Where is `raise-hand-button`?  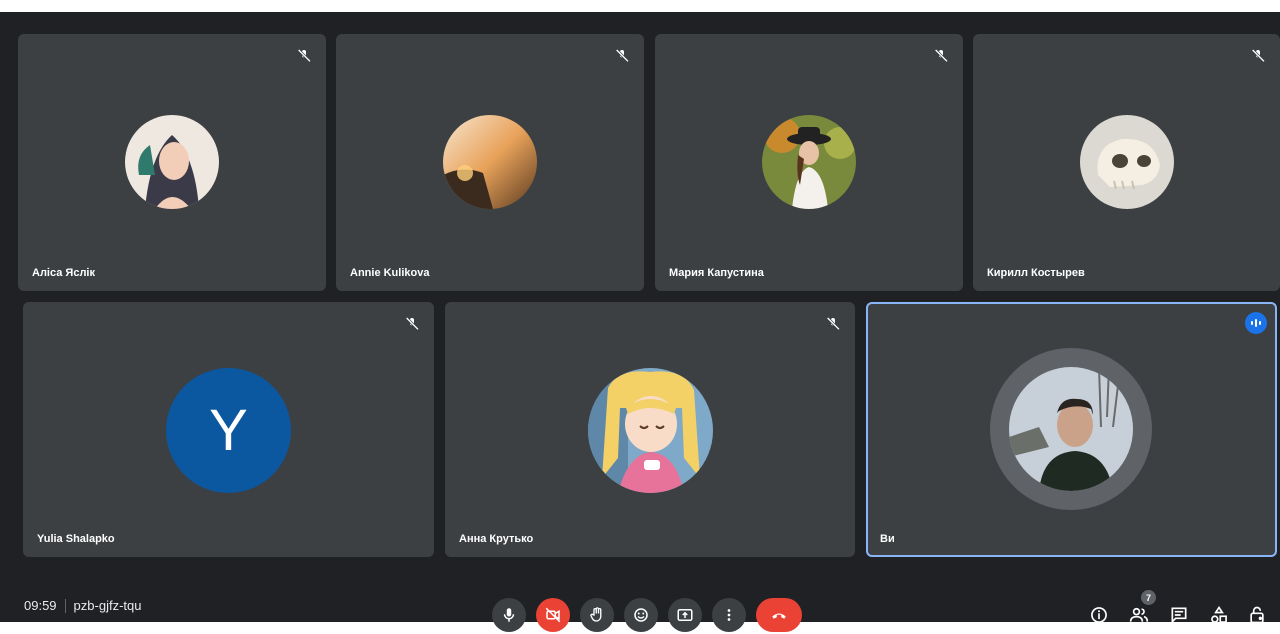
raise-hand-button is located at coordinates (597, 615).